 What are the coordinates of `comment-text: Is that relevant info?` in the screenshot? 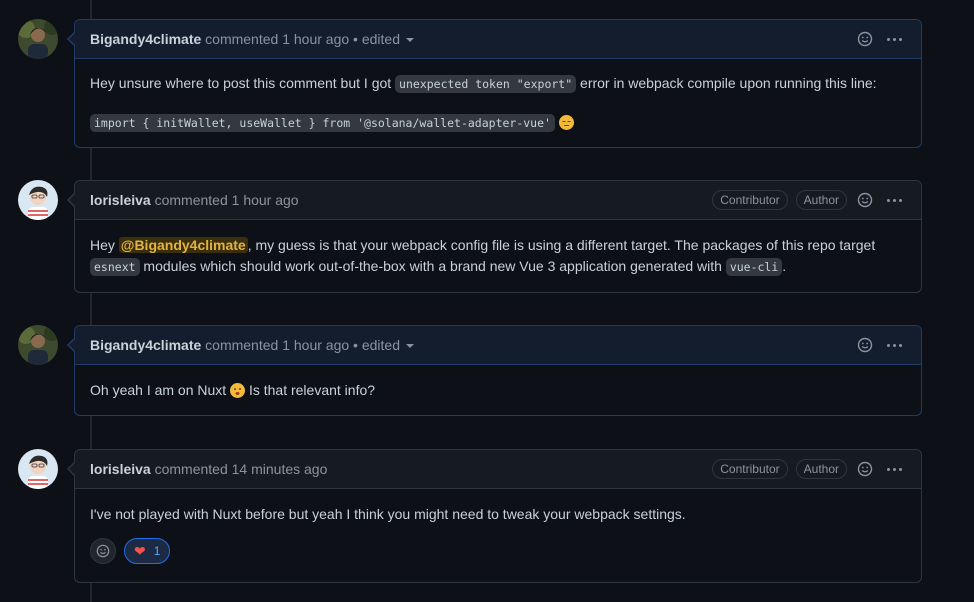 It's located at (310, 390).